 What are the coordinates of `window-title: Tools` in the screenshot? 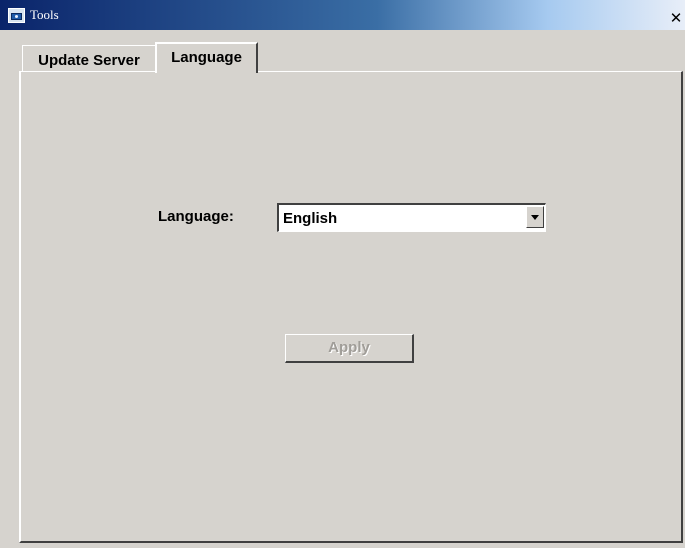 It's located at (44, 14).